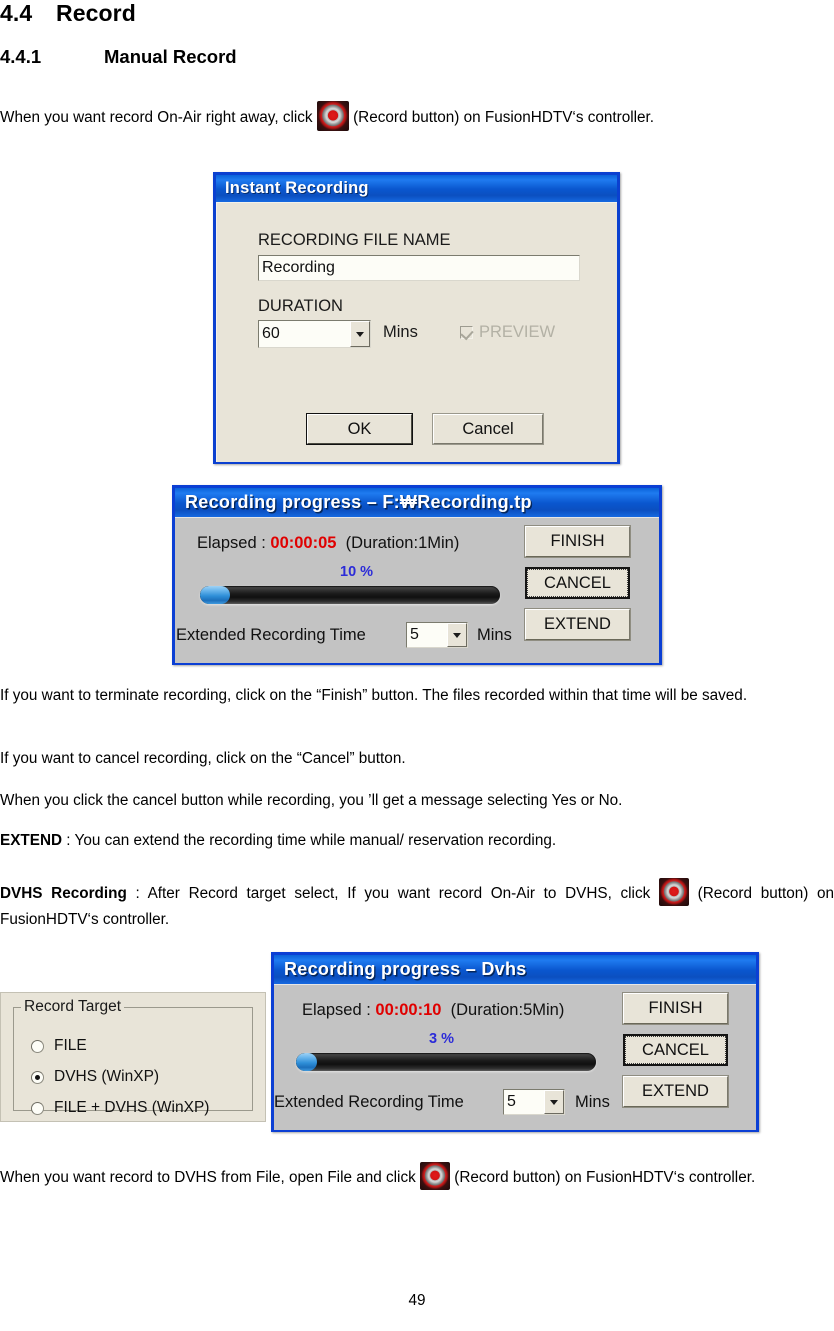 The height and width of the screenshot is (1331, 834). I want to click on section-title: Record, so click(96, 13).